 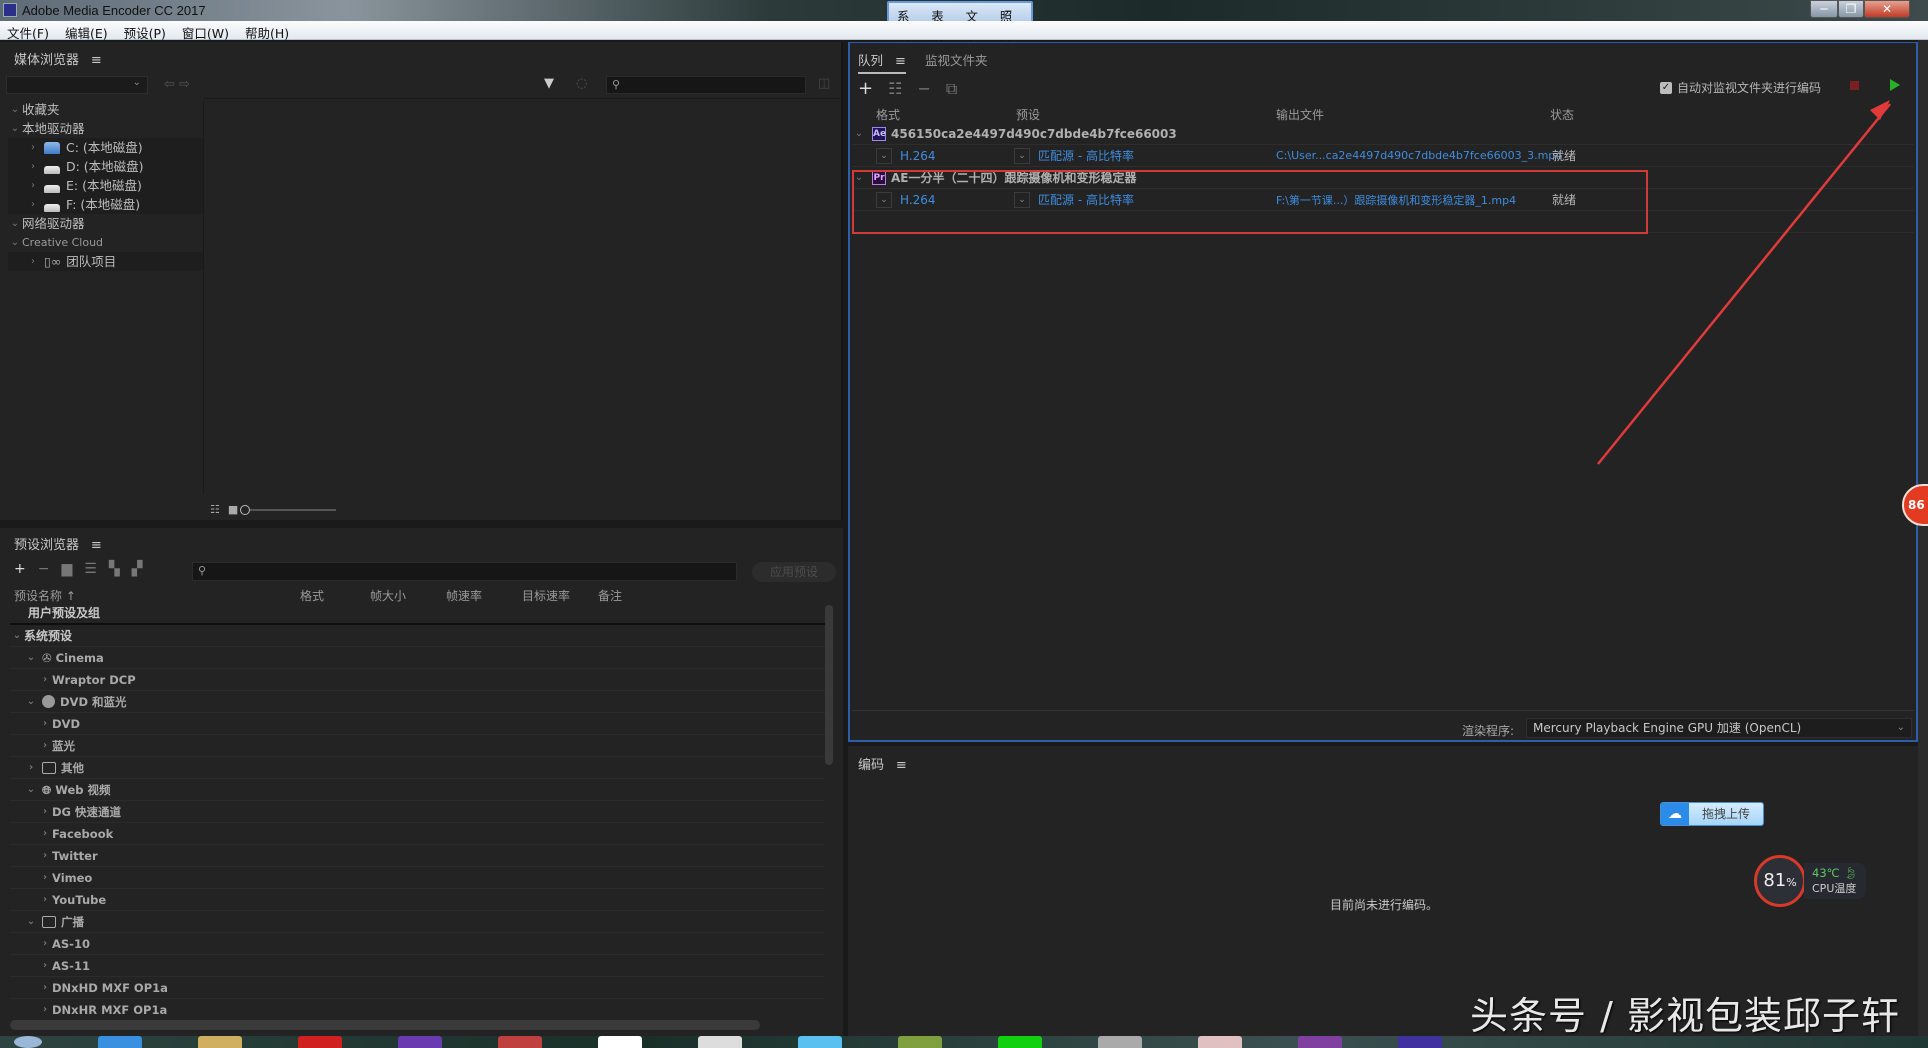 What do you see at coordinates (77, 85) in the screenshot?
I see `location-dropdown: ⌄` at bounding box center [77, 85].